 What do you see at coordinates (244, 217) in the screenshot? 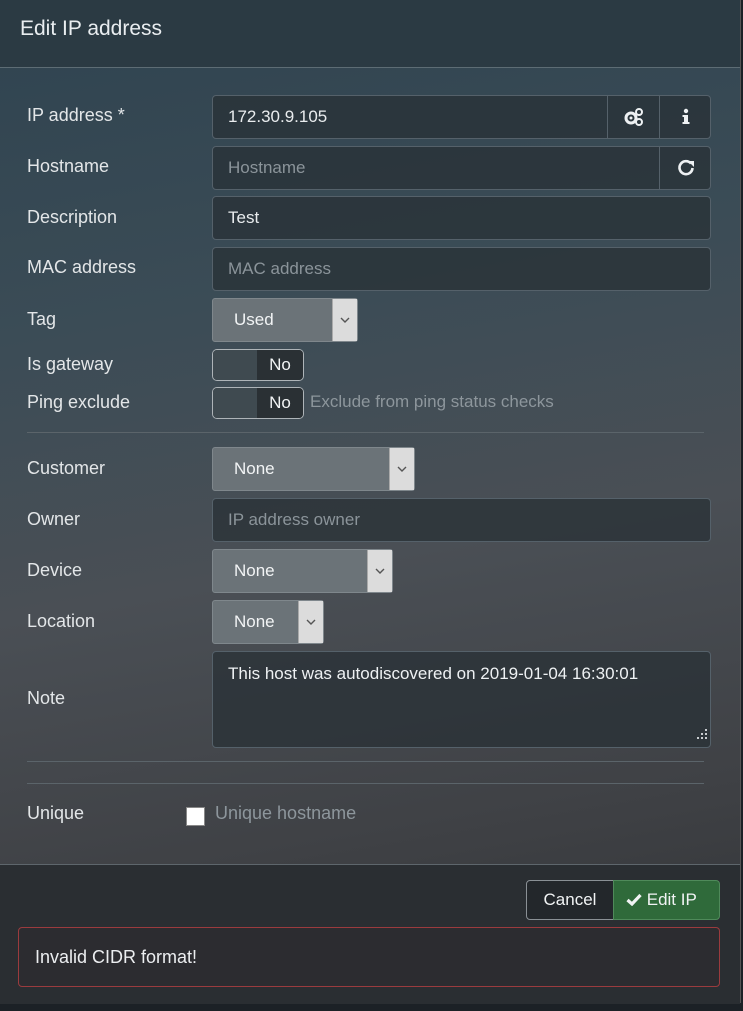
I see `description-value: Test` at bounding box center [244, 217].